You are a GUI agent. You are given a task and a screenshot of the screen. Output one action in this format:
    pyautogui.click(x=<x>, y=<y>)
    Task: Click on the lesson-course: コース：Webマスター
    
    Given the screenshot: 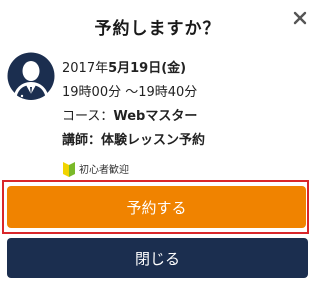 What is the action you would take?
    pyautogui.click(x=187, y=117)
    